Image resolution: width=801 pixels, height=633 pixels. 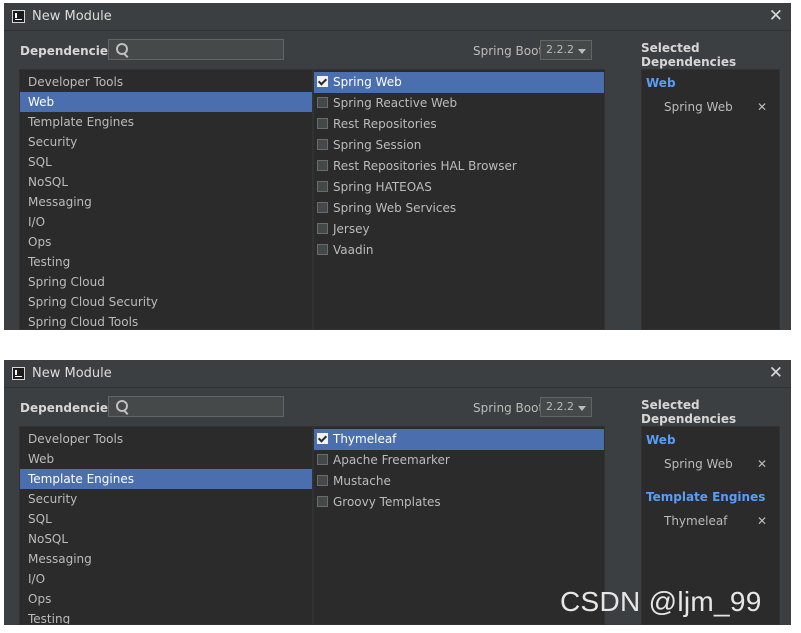 What do you see at coordinates (459, 229) in the screenshot?
I see `dependency-item: Jersey` at bounding box center [459, 229].